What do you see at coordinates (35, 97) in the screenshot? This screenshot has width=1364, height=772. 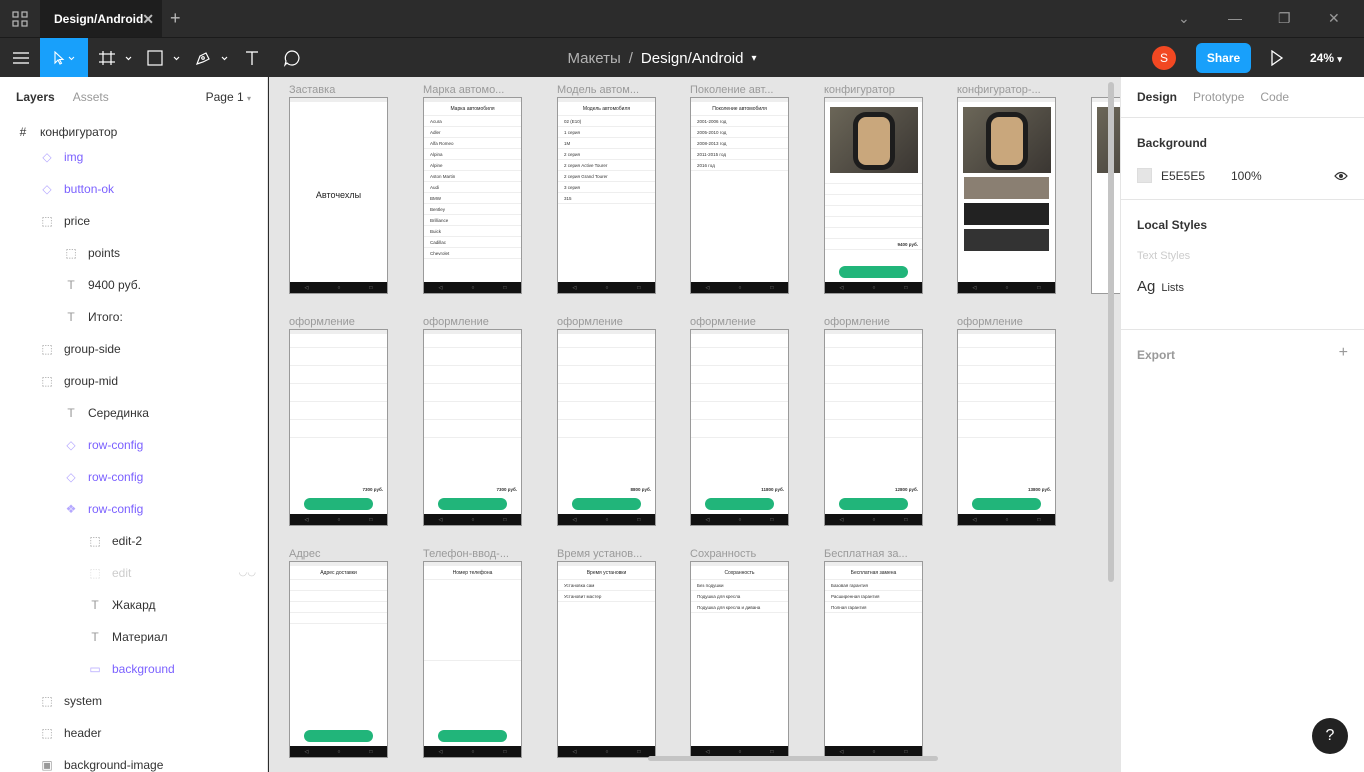 I see `tab-layers: Layers` at bounding box center [35, 97].